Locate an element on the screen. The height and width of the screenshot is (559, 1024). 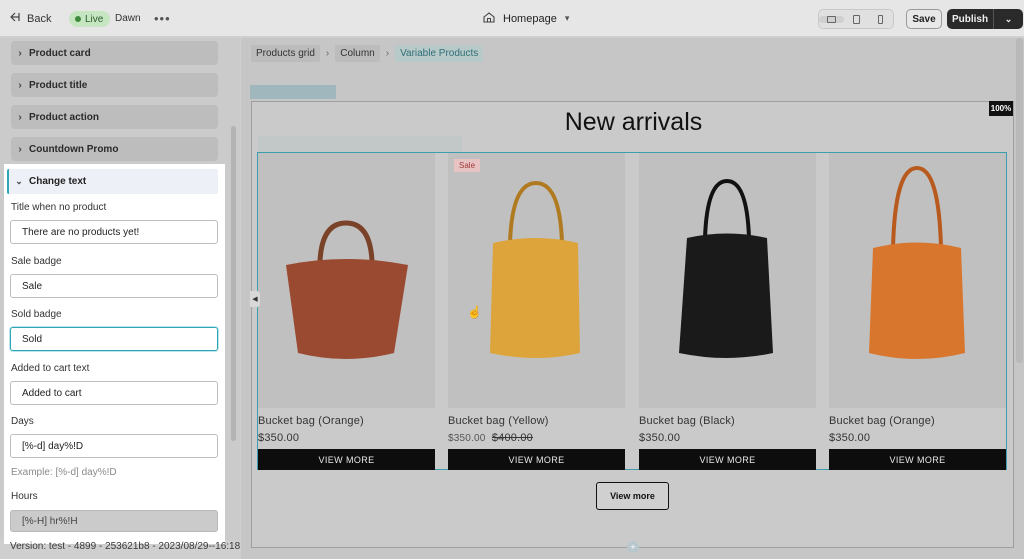
page-selector: Homepage ▾ is located at coordinates (526, 18).